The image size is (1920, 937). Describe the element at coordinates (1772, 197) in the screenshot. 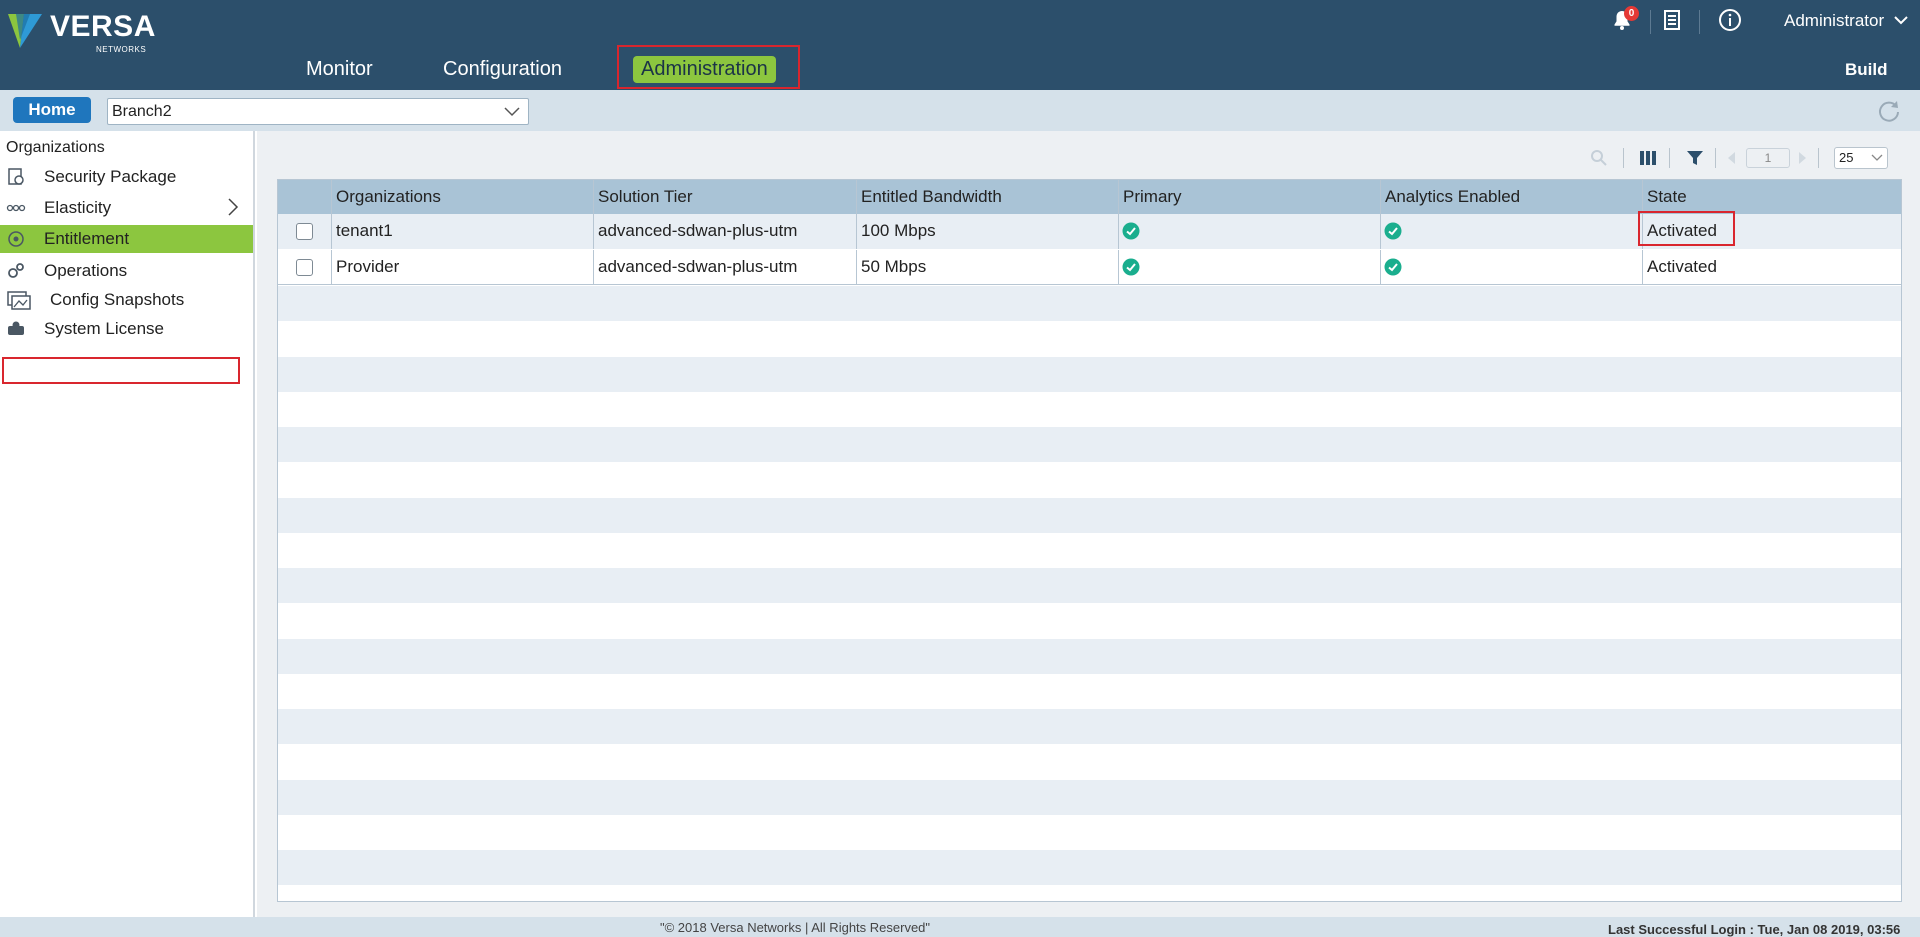

I see `column-header-state: State` at that location.